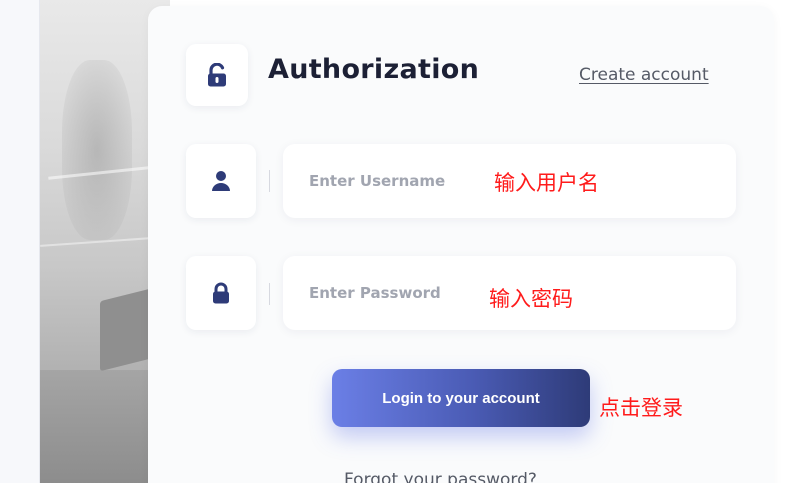 The width and height of the screenshot is (788, 483). Describe the element at coordinates (269, 294) in the screenshot. I see `password-divider` at that location.